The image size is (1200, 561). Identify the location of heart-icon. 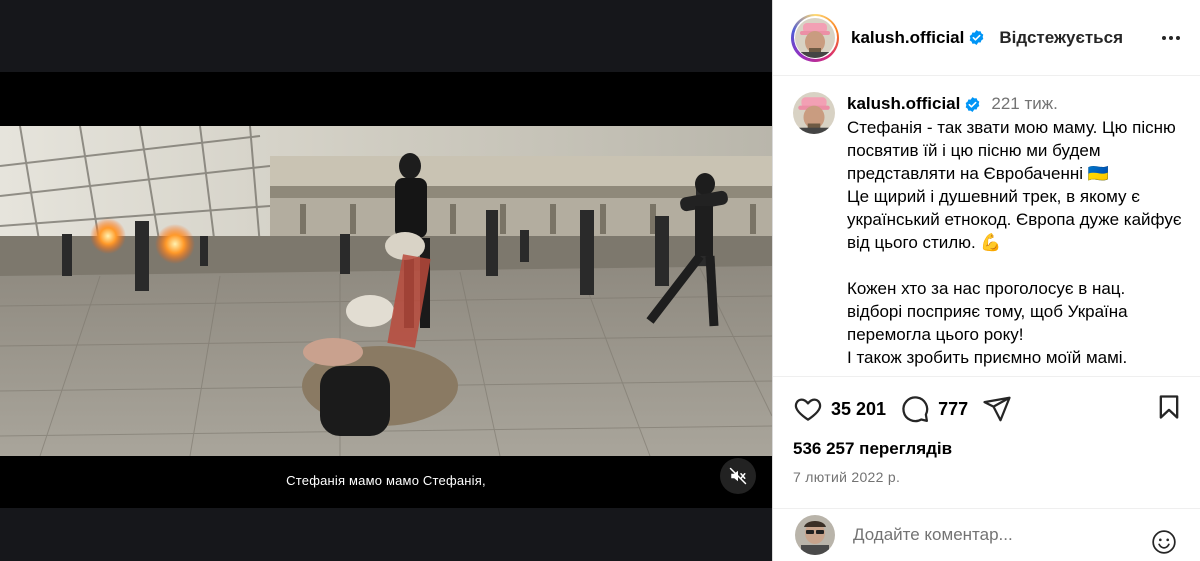
(808, 409).